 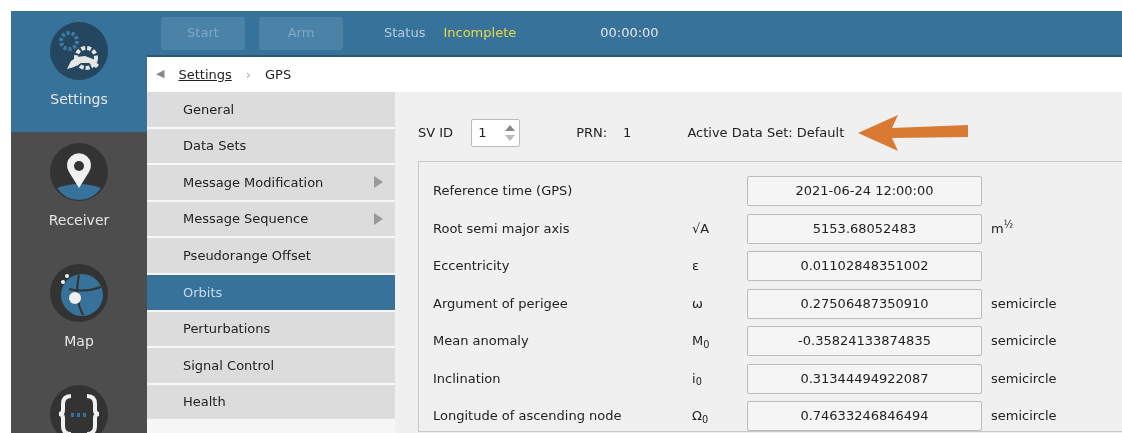 What do you see at coordinates (501, 303) in the screenshot?
I see `parameter-label: Argument of perigee` at bounding box center [501, 303].